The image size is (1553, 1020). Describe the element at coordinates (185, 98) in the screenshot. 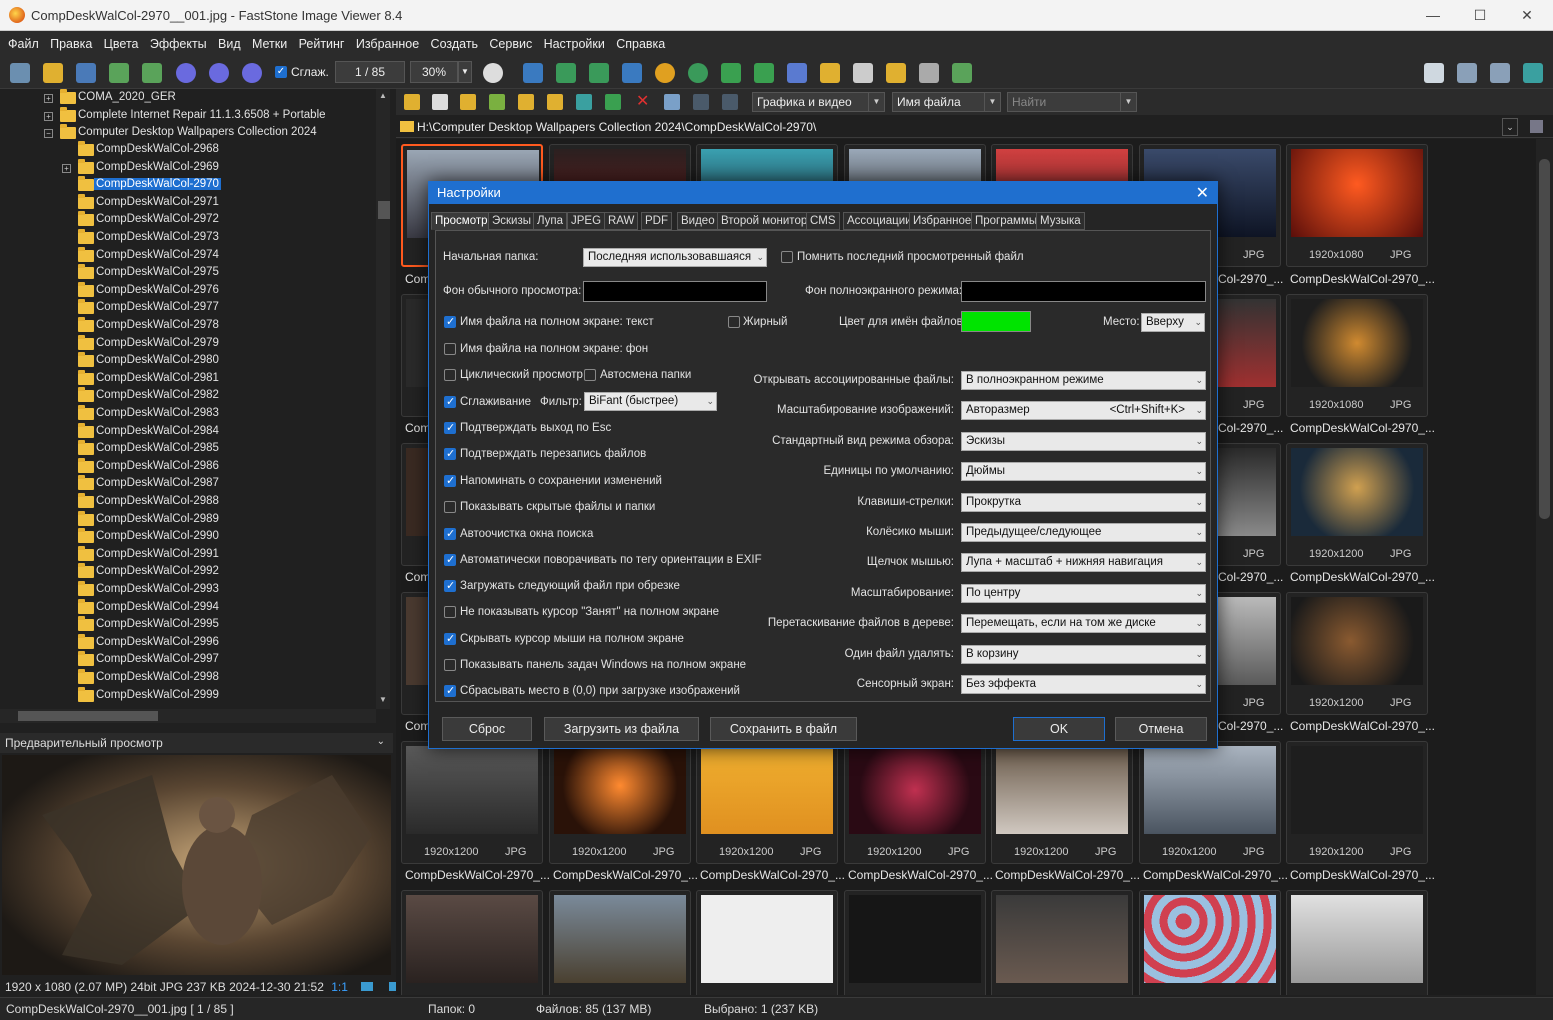

I see `tree-item: + COMA_2020_GER` at that location.